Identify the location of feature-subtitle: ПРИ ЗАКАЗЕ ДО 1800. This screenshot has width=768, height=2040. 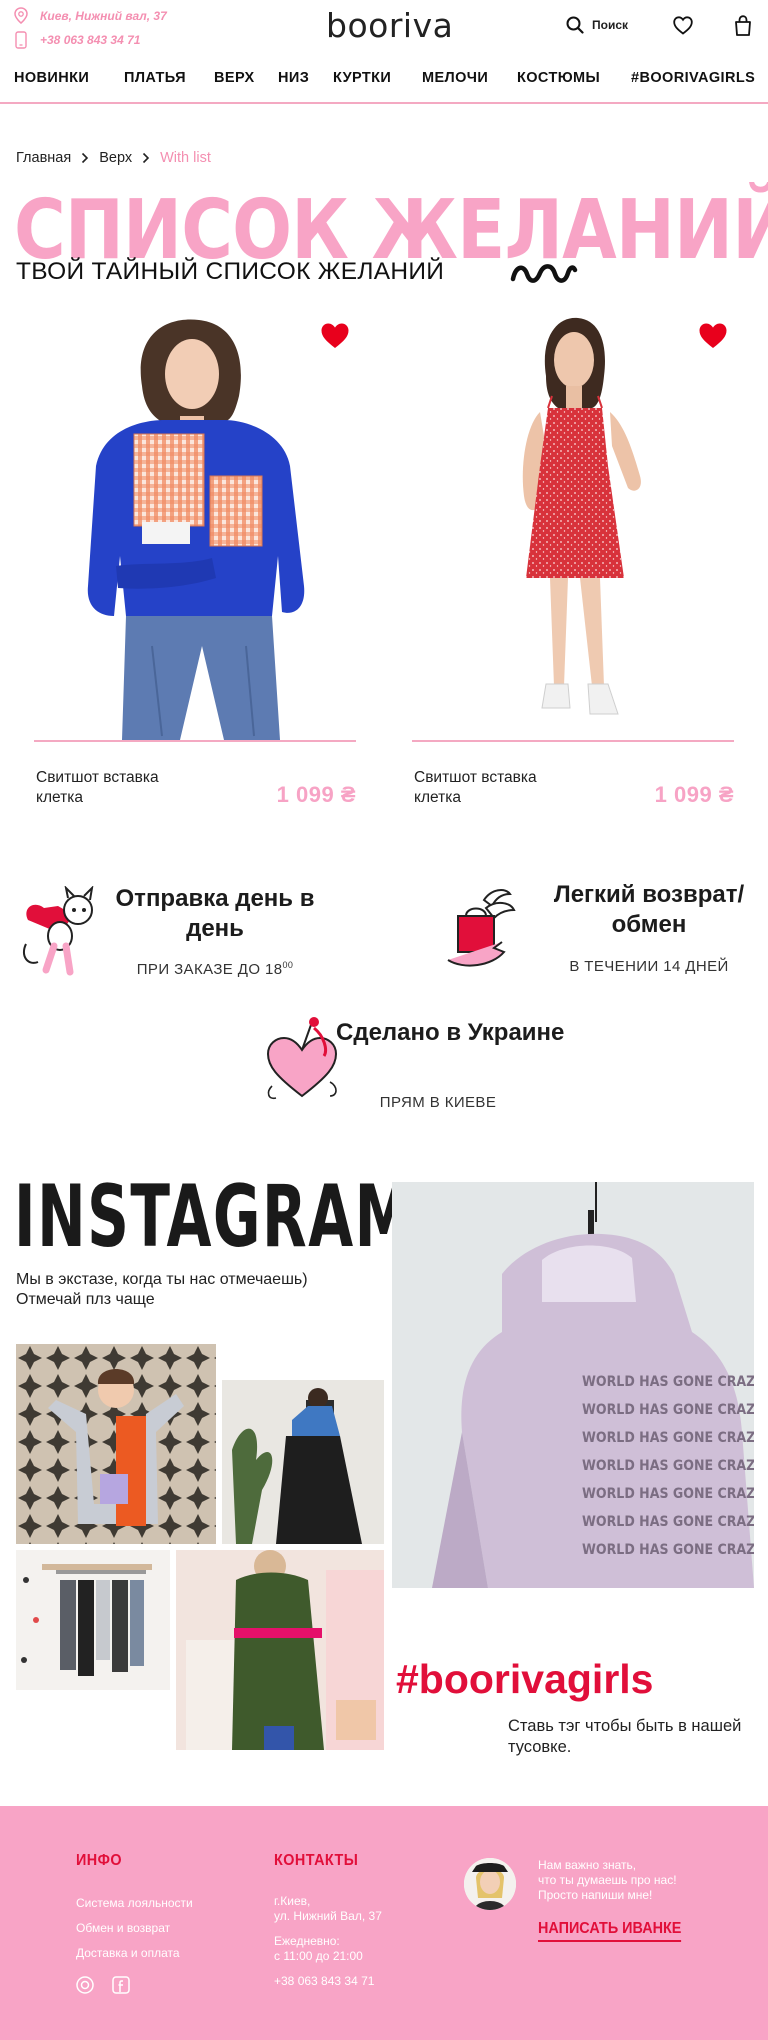
(215, 969).